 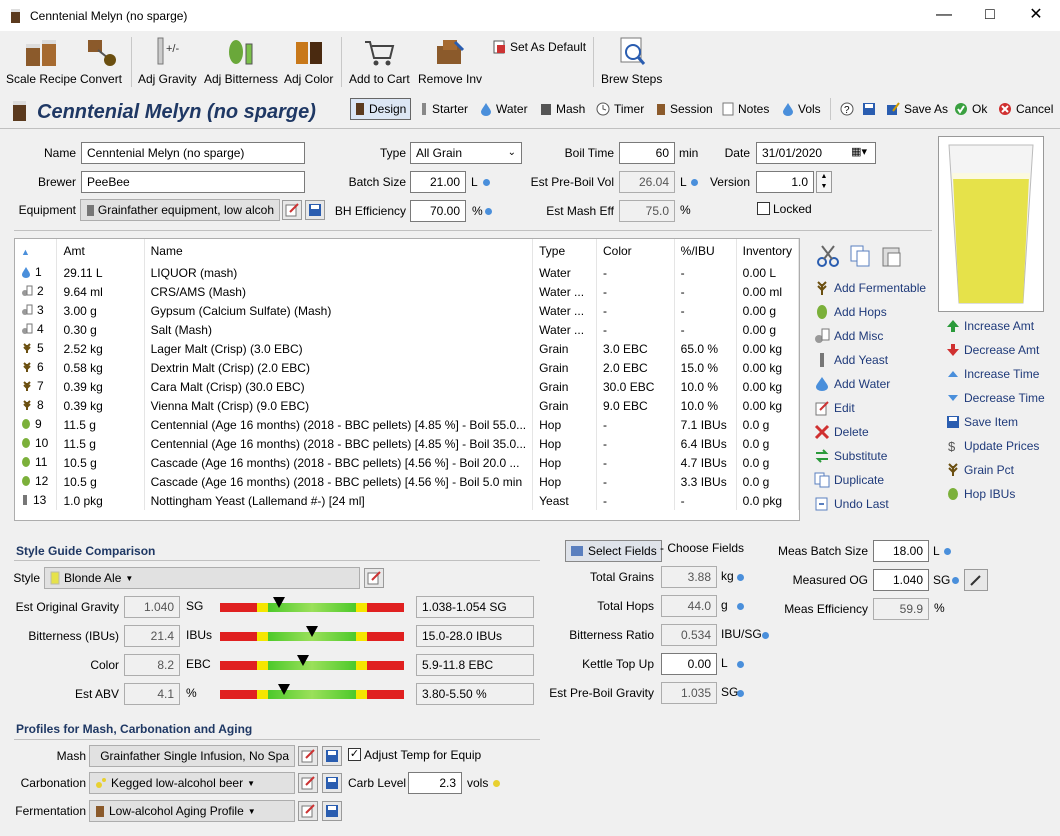 I want to click on remove-inv-button: Remove Inv, so click(x=450, y=60).